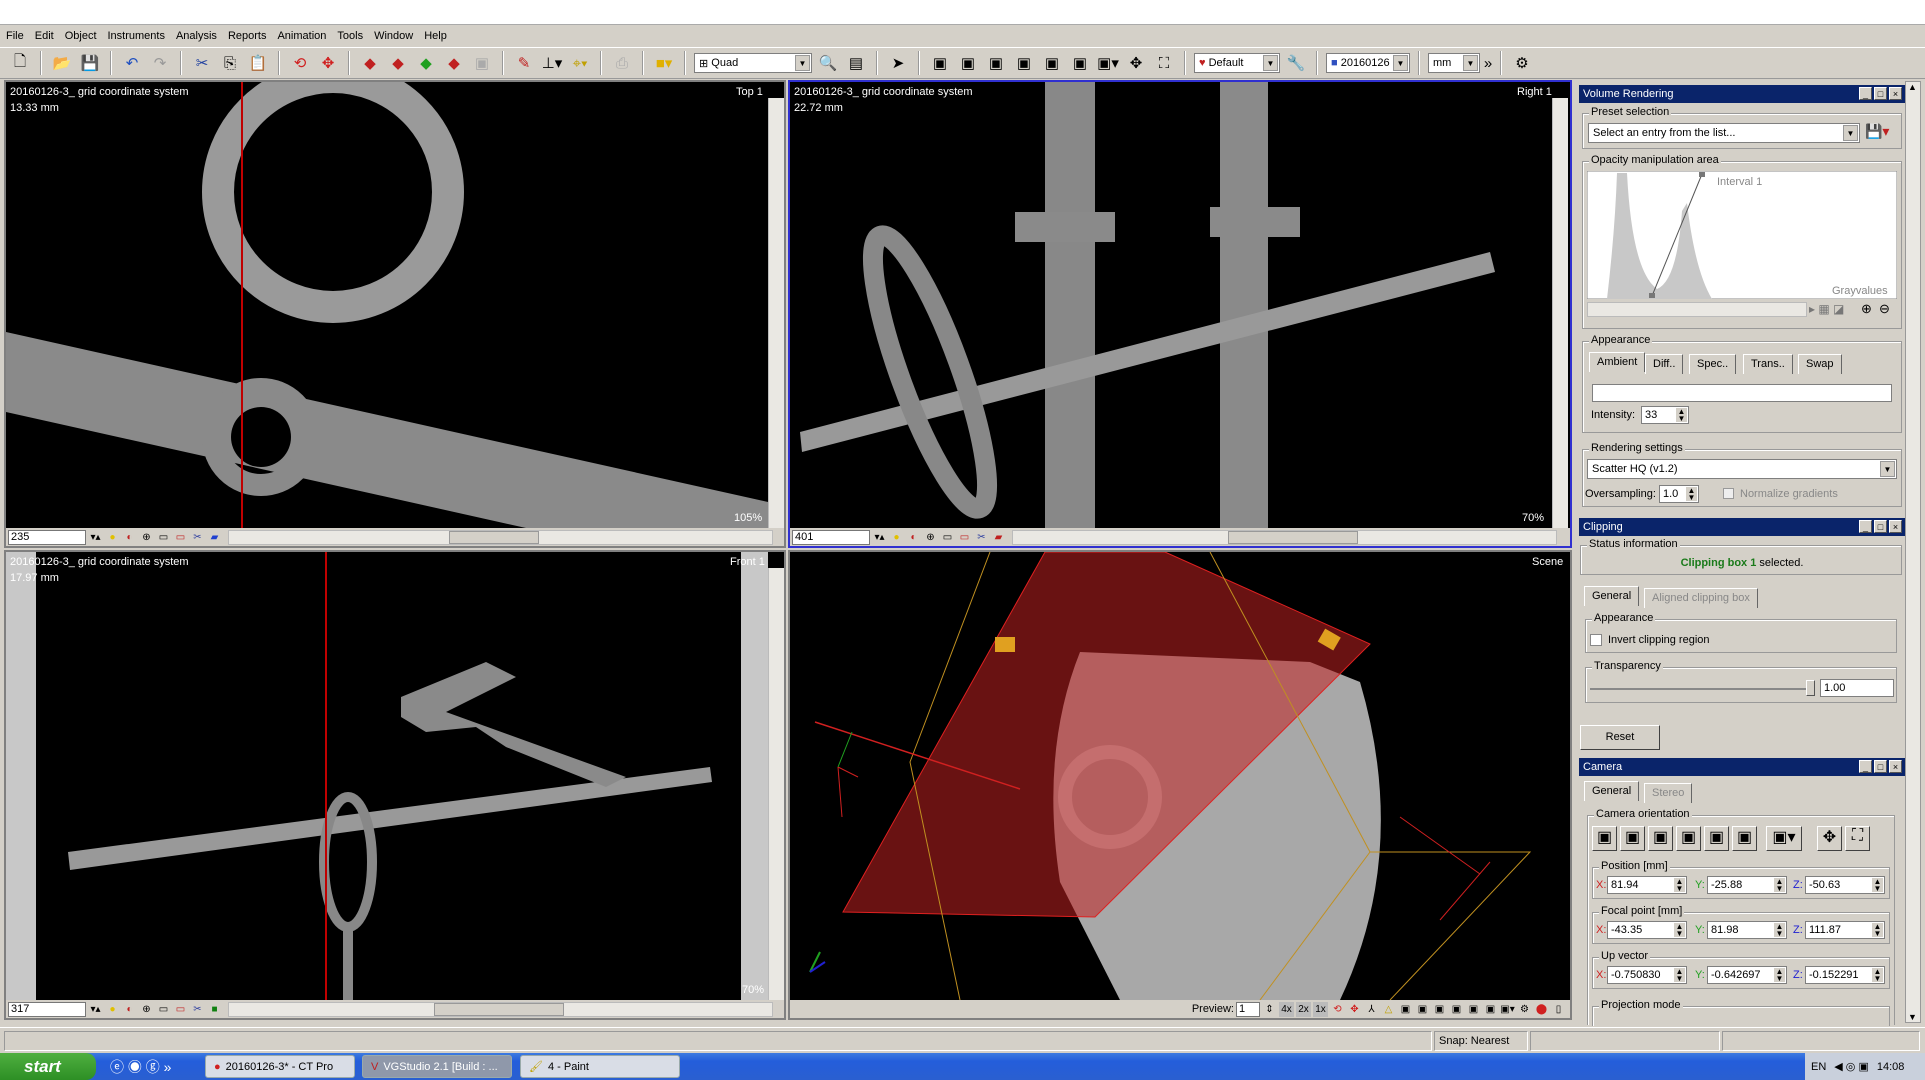  What do you see at coordinates (1877, 131) in the screenshot?
I see `save-preset-icon: 💾▾` at bounding box center [1877, 131].